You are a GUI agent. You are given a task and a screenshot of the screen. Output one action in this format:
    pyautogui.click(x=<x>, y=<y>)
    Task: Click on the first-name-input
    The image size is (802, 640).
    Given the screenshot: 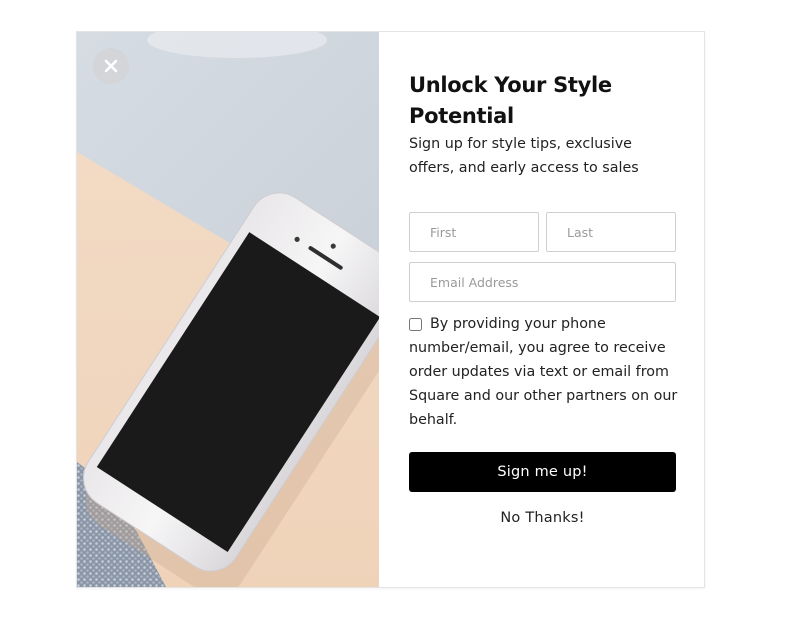 What is the action you would take?
    pyautogui.click(x=474, y=232)
    